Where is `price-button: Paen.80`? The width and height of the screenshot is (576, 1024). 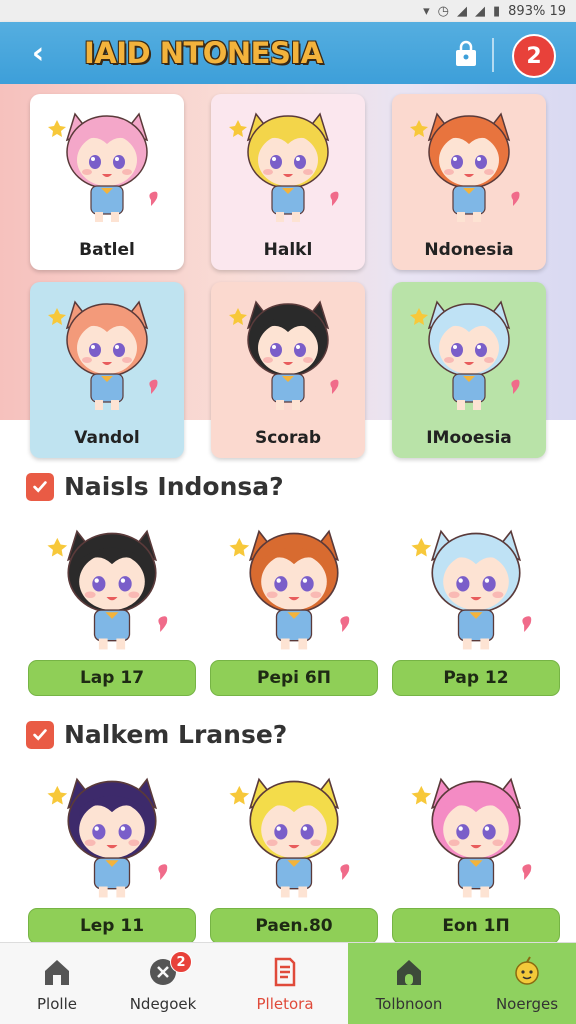 price-button: Paen.80 is located at coordinates (294, 926).